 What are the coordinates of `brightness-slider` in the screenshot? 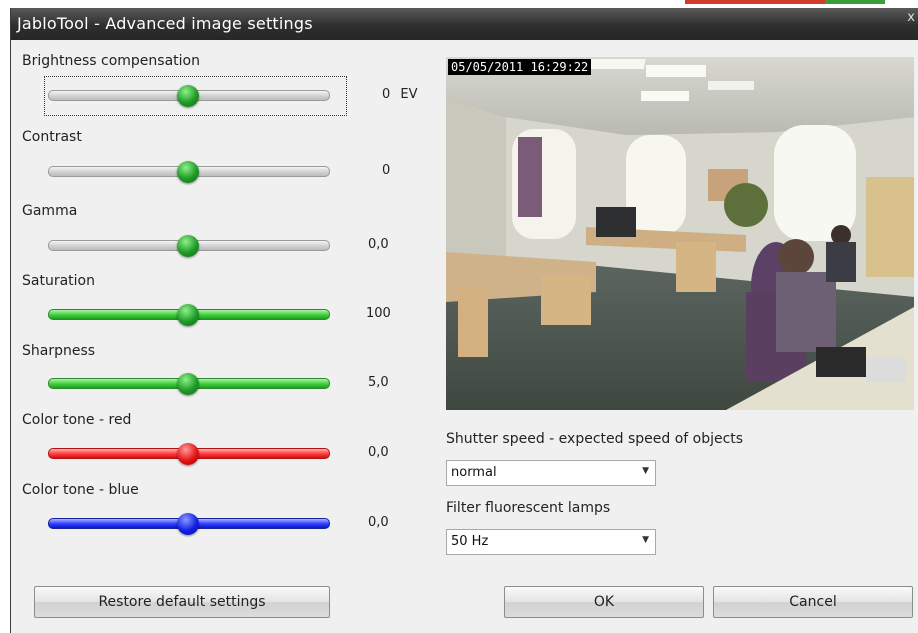 It's located at (189, 96).